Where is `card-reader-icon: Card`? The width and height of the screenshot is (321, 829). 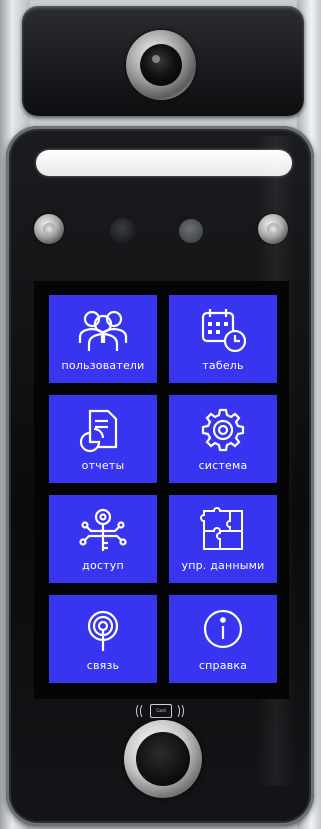
card-reader-icon: Card is located at coordinates (160, 710).